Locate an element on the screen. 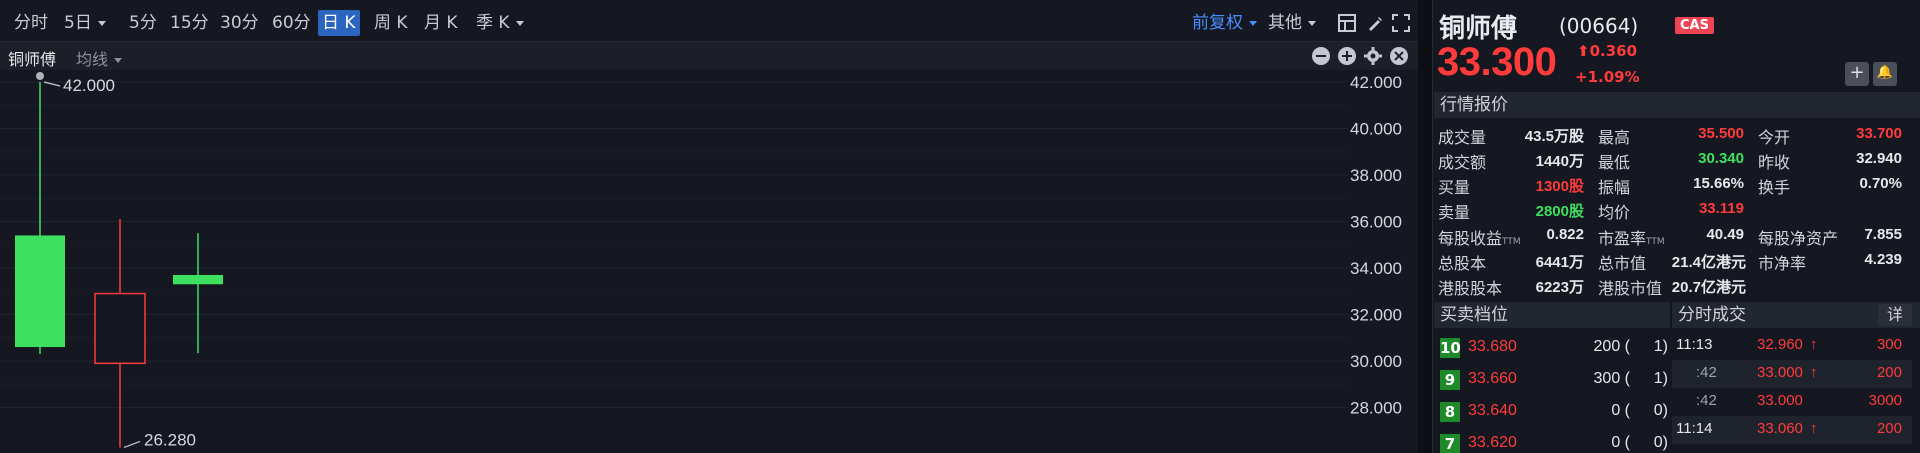  low-arrow is located at coordinates (132, 444).